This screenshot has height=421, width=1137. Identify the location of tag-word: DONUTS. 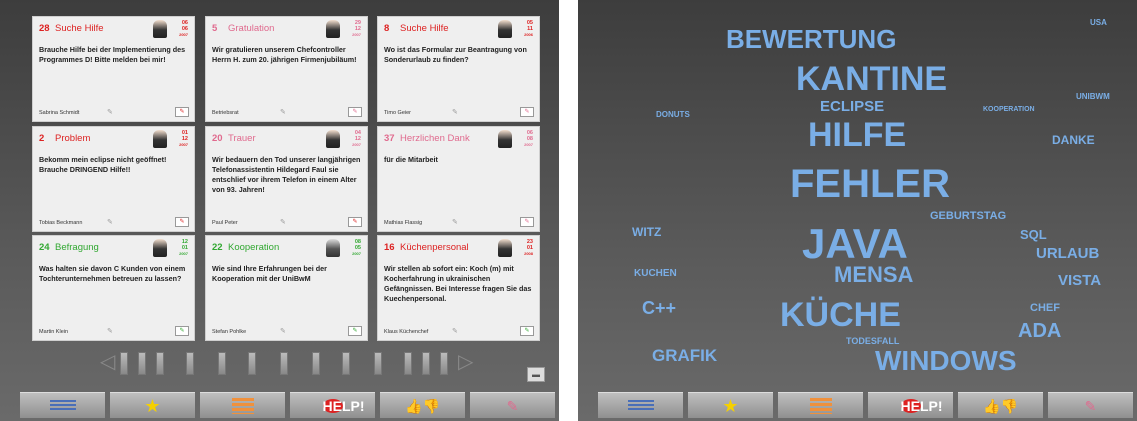
(673, 114).